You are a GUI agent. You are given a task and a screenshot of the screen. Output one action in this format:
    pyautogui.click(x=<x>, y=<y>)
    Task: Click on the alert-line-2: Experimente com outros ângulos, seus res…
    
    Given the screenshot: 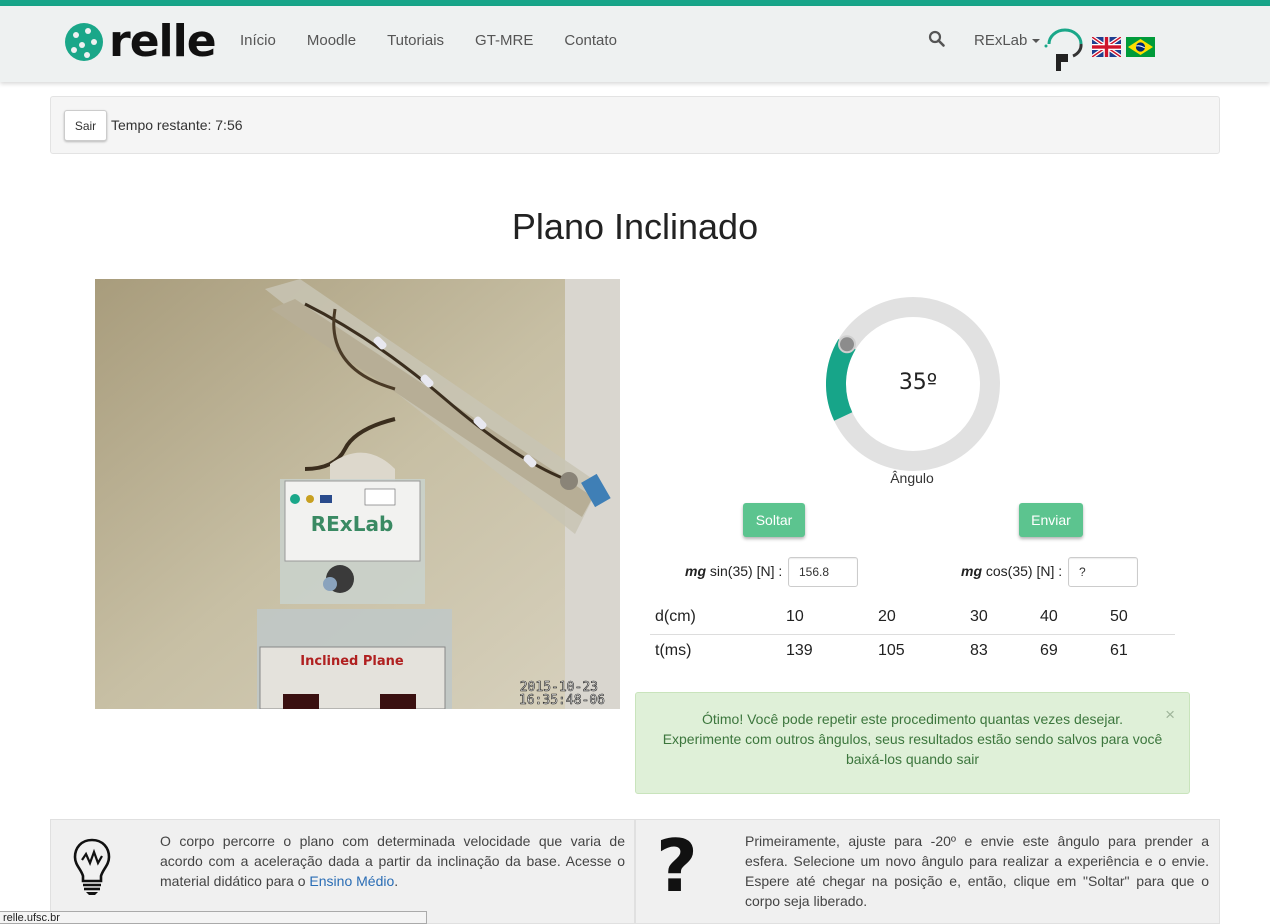 What is the action you would take?
    pyautogui.click(x=912, y=739)
    